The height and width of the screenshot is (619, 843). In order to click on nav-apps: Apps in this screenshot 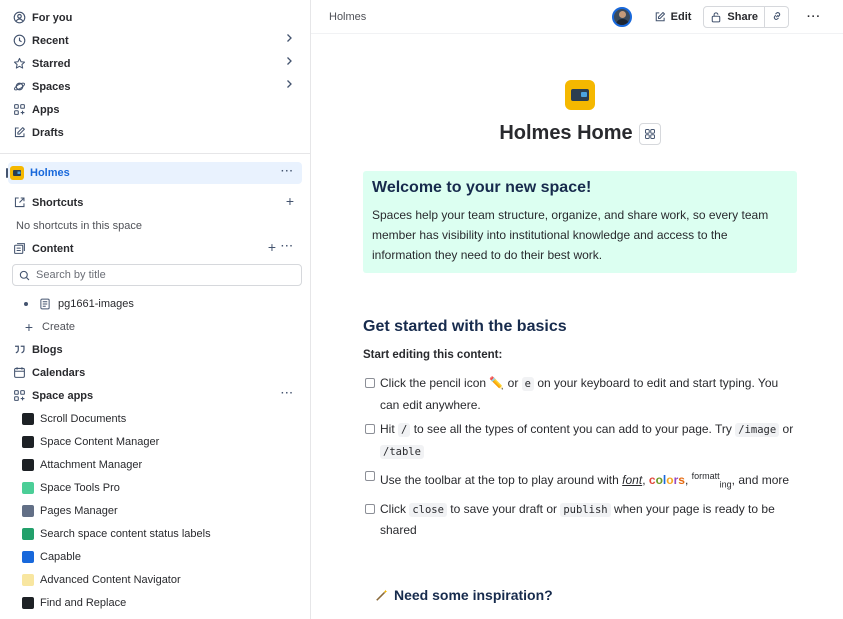, I will do `click(155, 109)`.